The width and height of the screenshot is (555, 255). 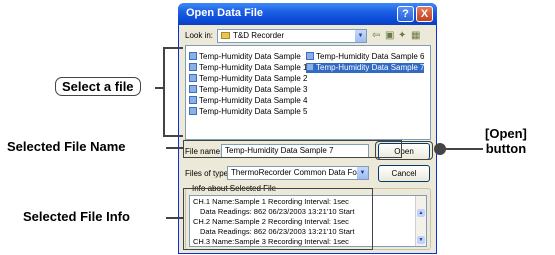 What do you see at coordinates (421, 240) in the screenshot?
I see `scroll-down-icon: ▼` at bounding box center [421, 240].